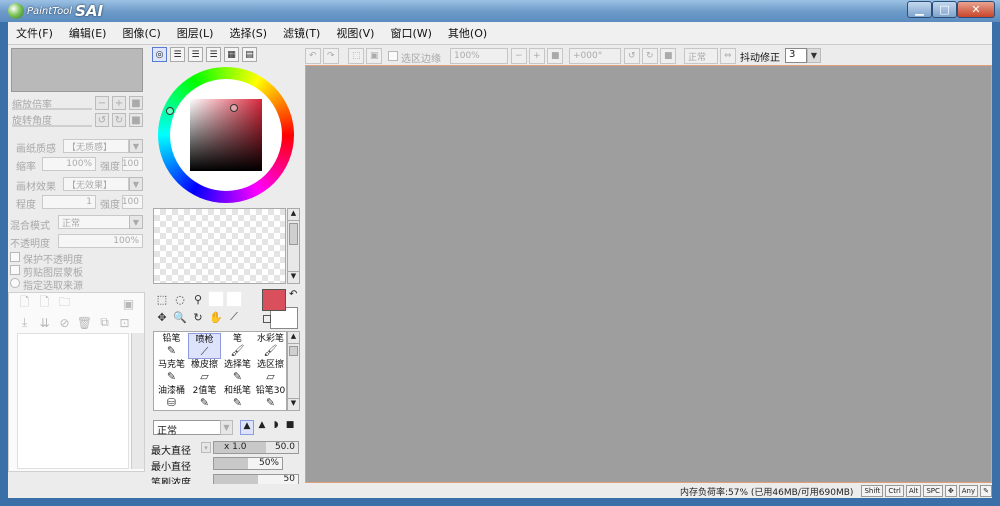  I want to click on rgb-slider-tab: ☰, so click(177, 54).